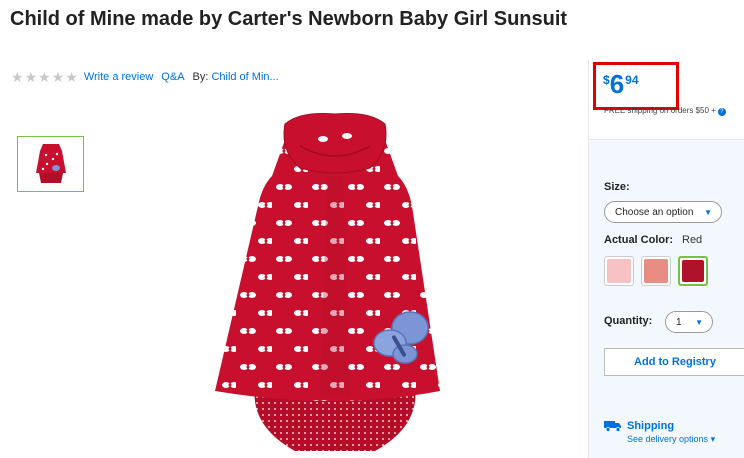 The image size is (744, 458). Describe the element at coordinates (692, 240) in the screenshot. I see `color-value: Red` at that location.